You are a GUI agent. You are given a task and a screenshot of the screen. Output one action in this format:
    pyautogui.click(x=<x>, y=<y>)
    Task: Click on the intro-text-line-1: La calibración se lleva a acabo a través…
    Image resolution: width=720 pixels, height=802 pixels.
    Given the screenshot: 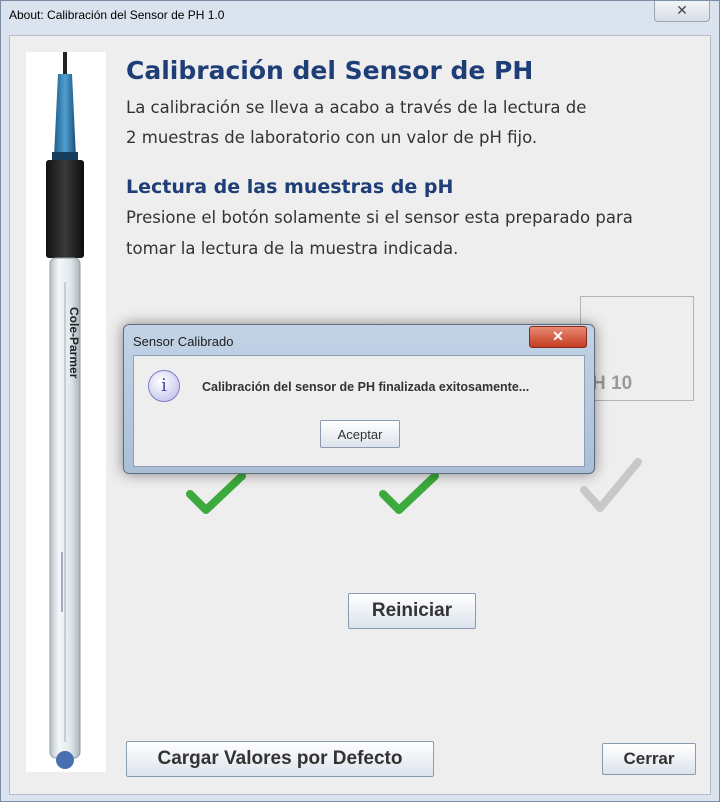 What is the action you would take?
    pyautogui.click(x=356, y=107)
    